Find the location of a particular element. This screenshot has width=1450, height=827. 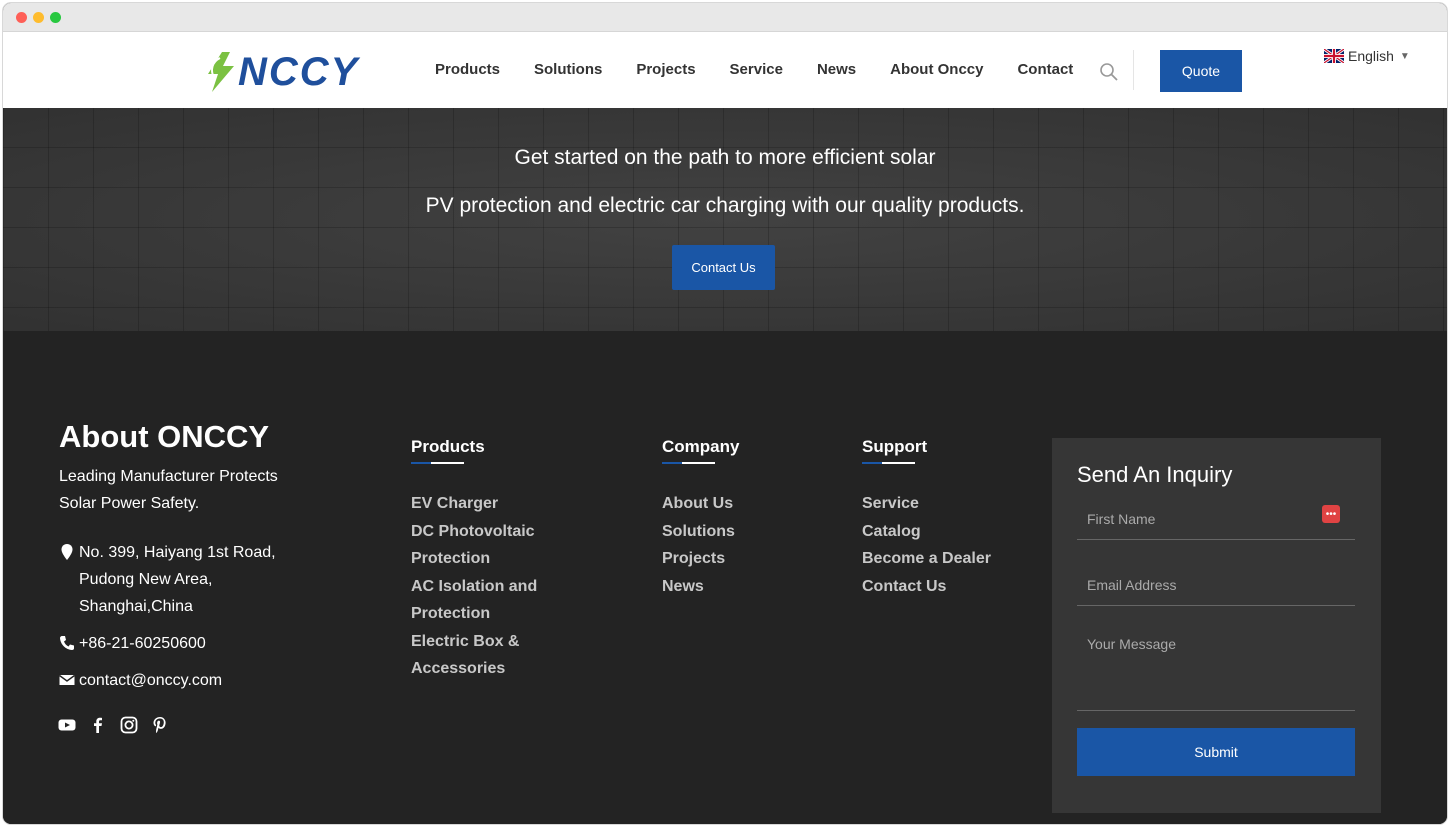

lightning-logo-icon is located at coordinates (221, 72).